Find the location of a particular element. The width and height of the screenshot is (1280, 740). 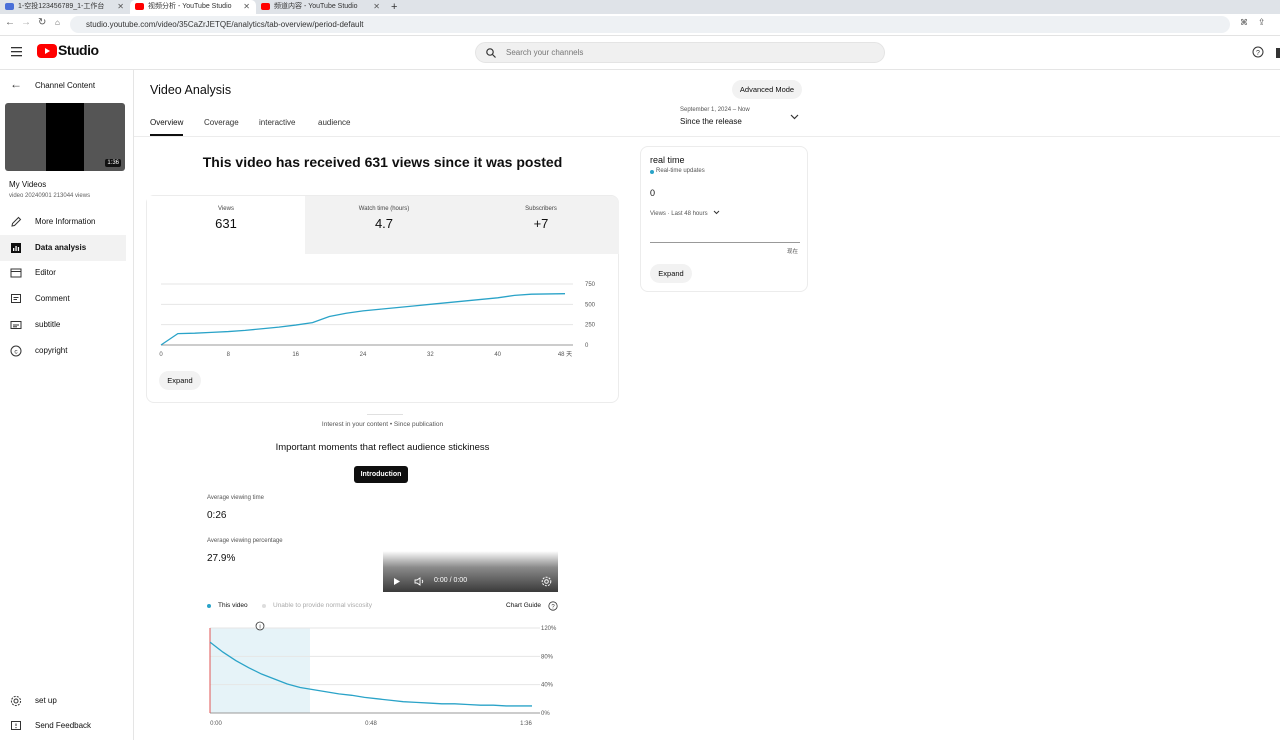

info-icon-glyph: i is located at coordinates (259, 627).